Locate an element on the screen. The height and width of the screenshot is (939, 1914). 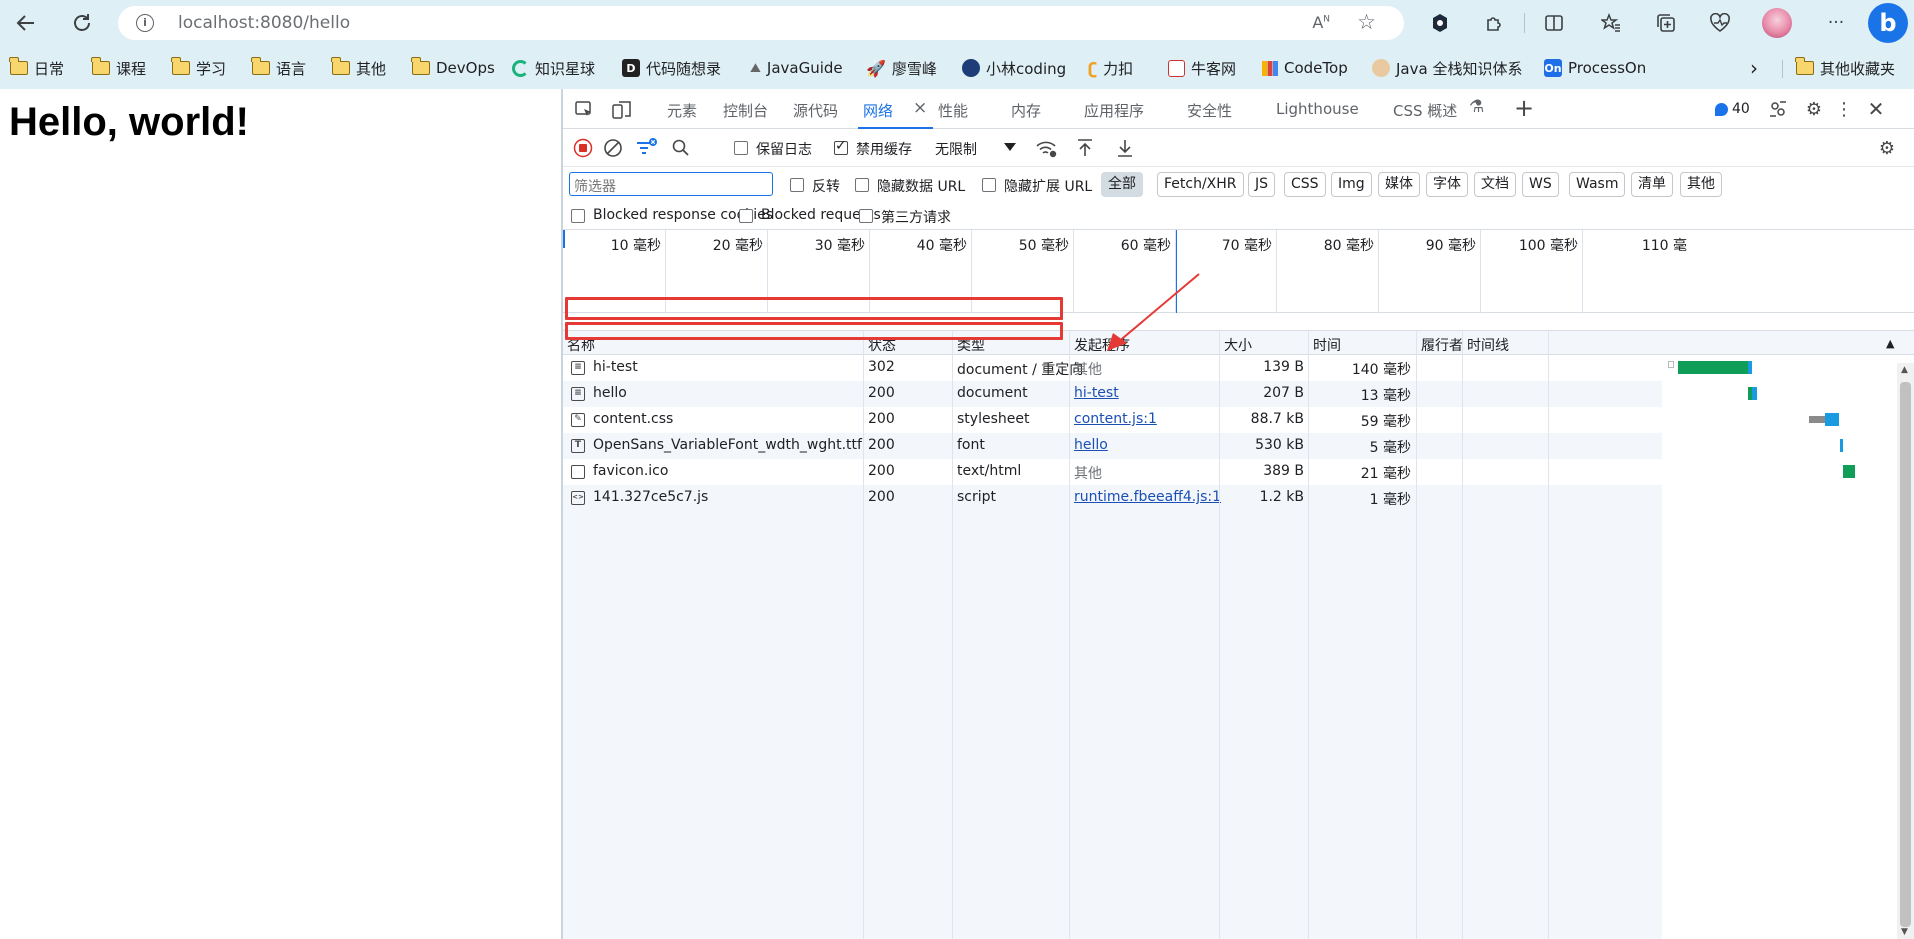
clear-icon is located at coordinates (613, 148).